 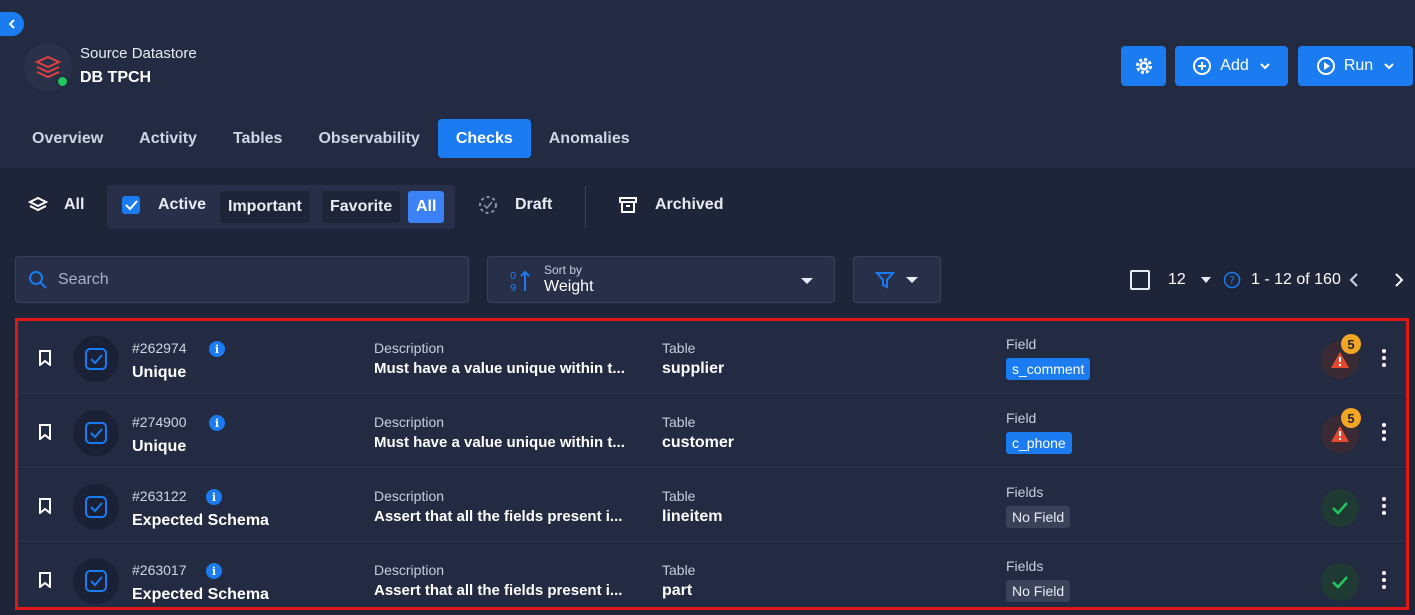 I want to click on svg-text: 9, so click(x=513, y=288).